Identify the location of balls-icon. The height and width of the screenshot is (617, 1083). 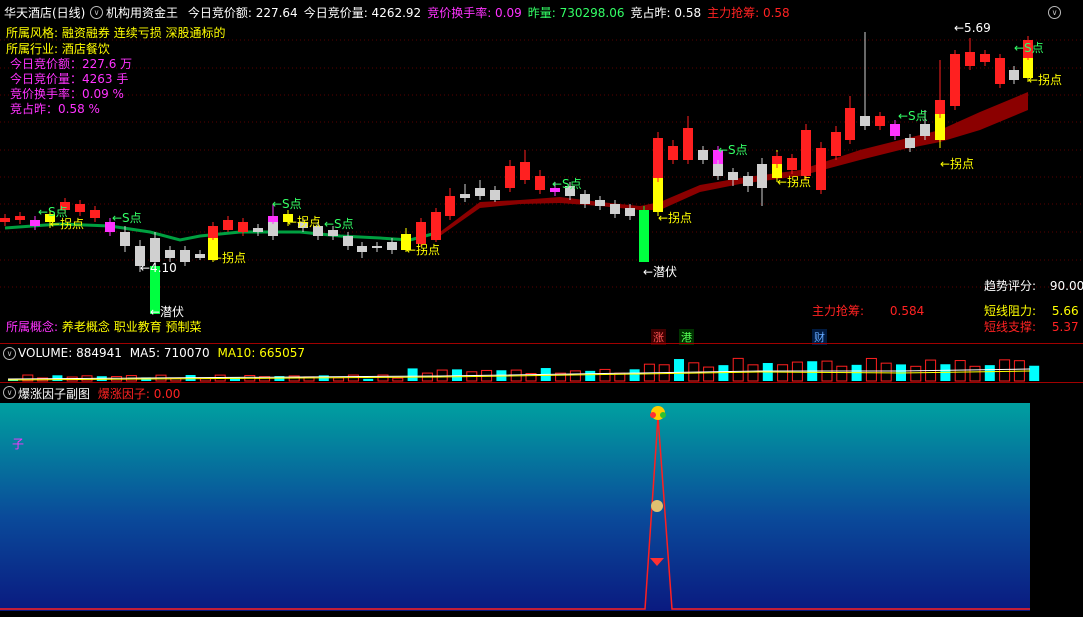
(653, 415).